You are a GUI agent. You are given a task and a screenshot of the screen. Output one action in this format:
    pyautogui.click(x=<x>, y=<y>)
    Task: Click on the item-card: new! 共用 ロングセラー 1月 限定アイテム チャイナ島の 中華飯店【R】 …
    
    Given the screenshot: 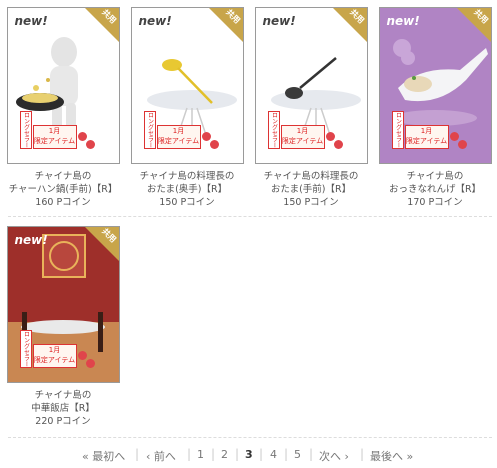 What is the action you would take?
    pyautogui.click(x=63, y=327)
    